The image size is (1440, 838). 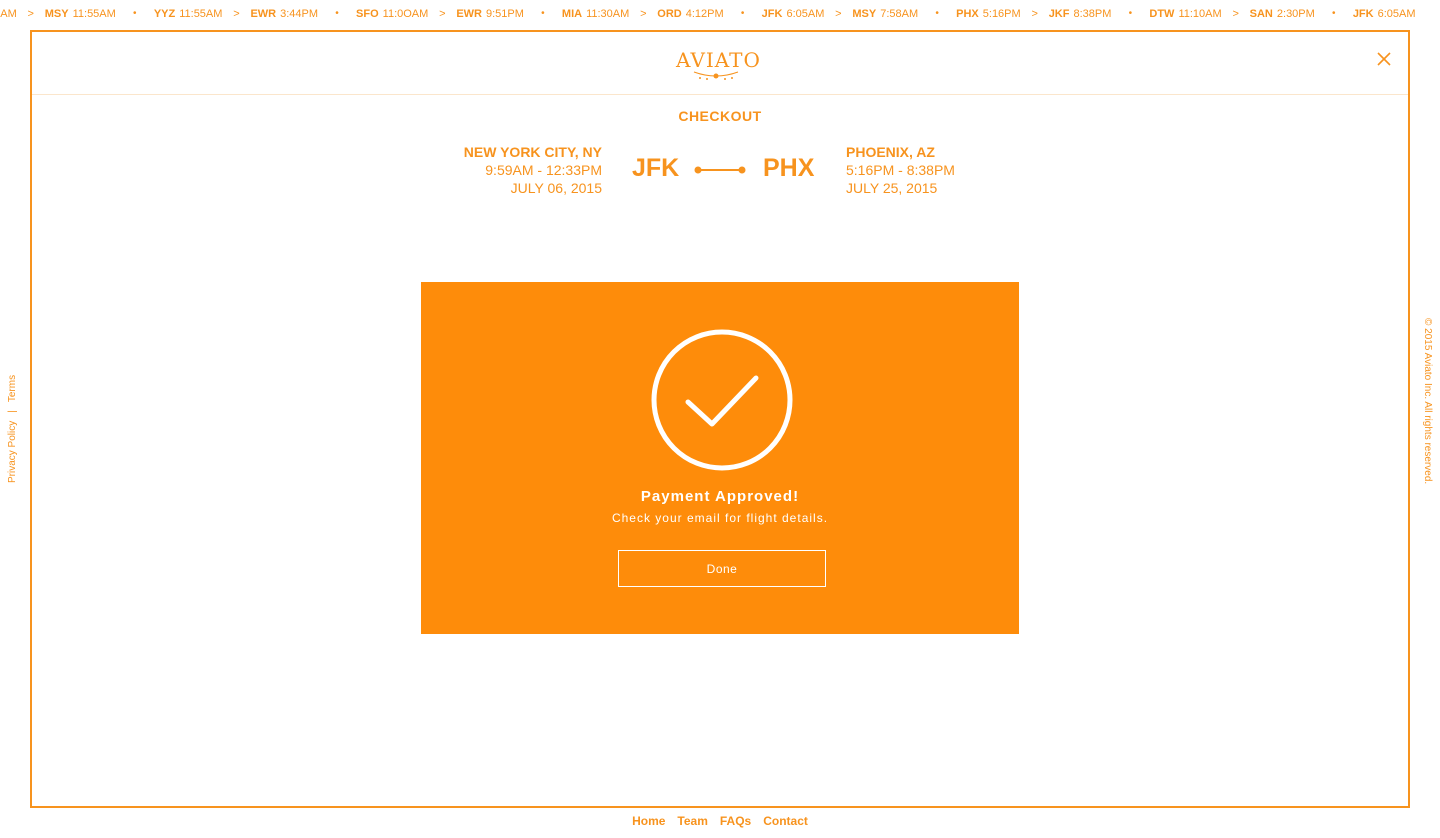 What do you see at coordinates (1200, 14) in the screenshot?
I see `ticker-time: 11:10AM` at bounding box center [1200, 14].